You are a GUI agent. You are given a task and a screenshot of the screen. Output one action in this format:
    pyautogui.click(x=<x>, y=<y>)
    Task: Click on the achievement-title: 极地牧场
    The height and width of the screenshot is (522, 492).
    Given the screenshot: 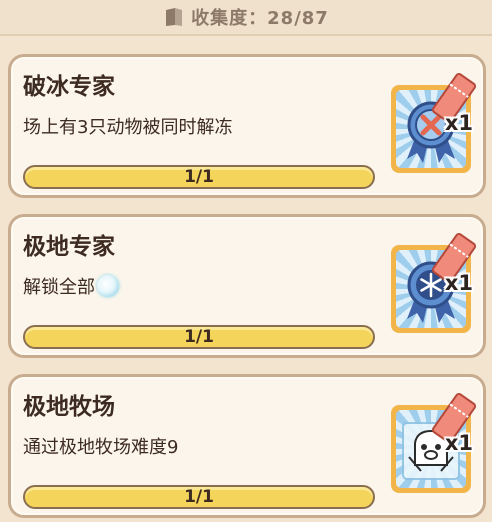 What is the action you would take?
    pyautogui.click(x=69, y=407)
    